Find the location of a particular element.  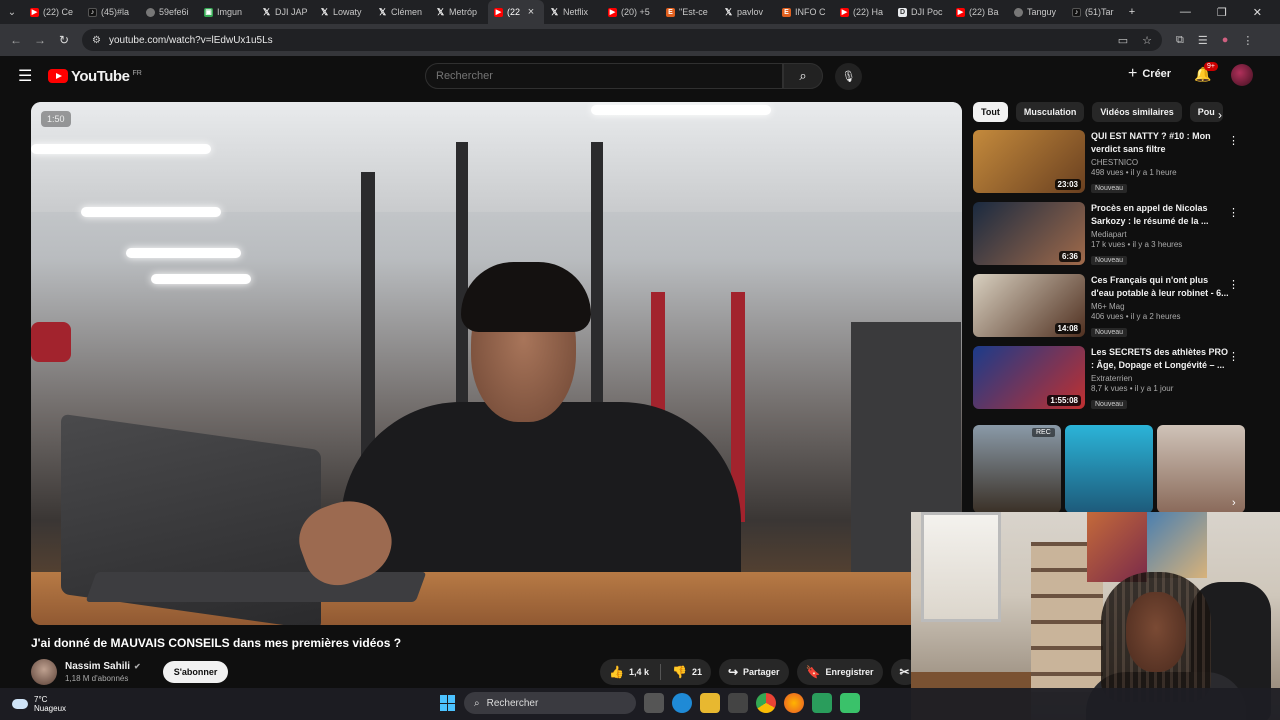

browser-tab: ▶ (22) Ba is located at coordinates (979, 12).